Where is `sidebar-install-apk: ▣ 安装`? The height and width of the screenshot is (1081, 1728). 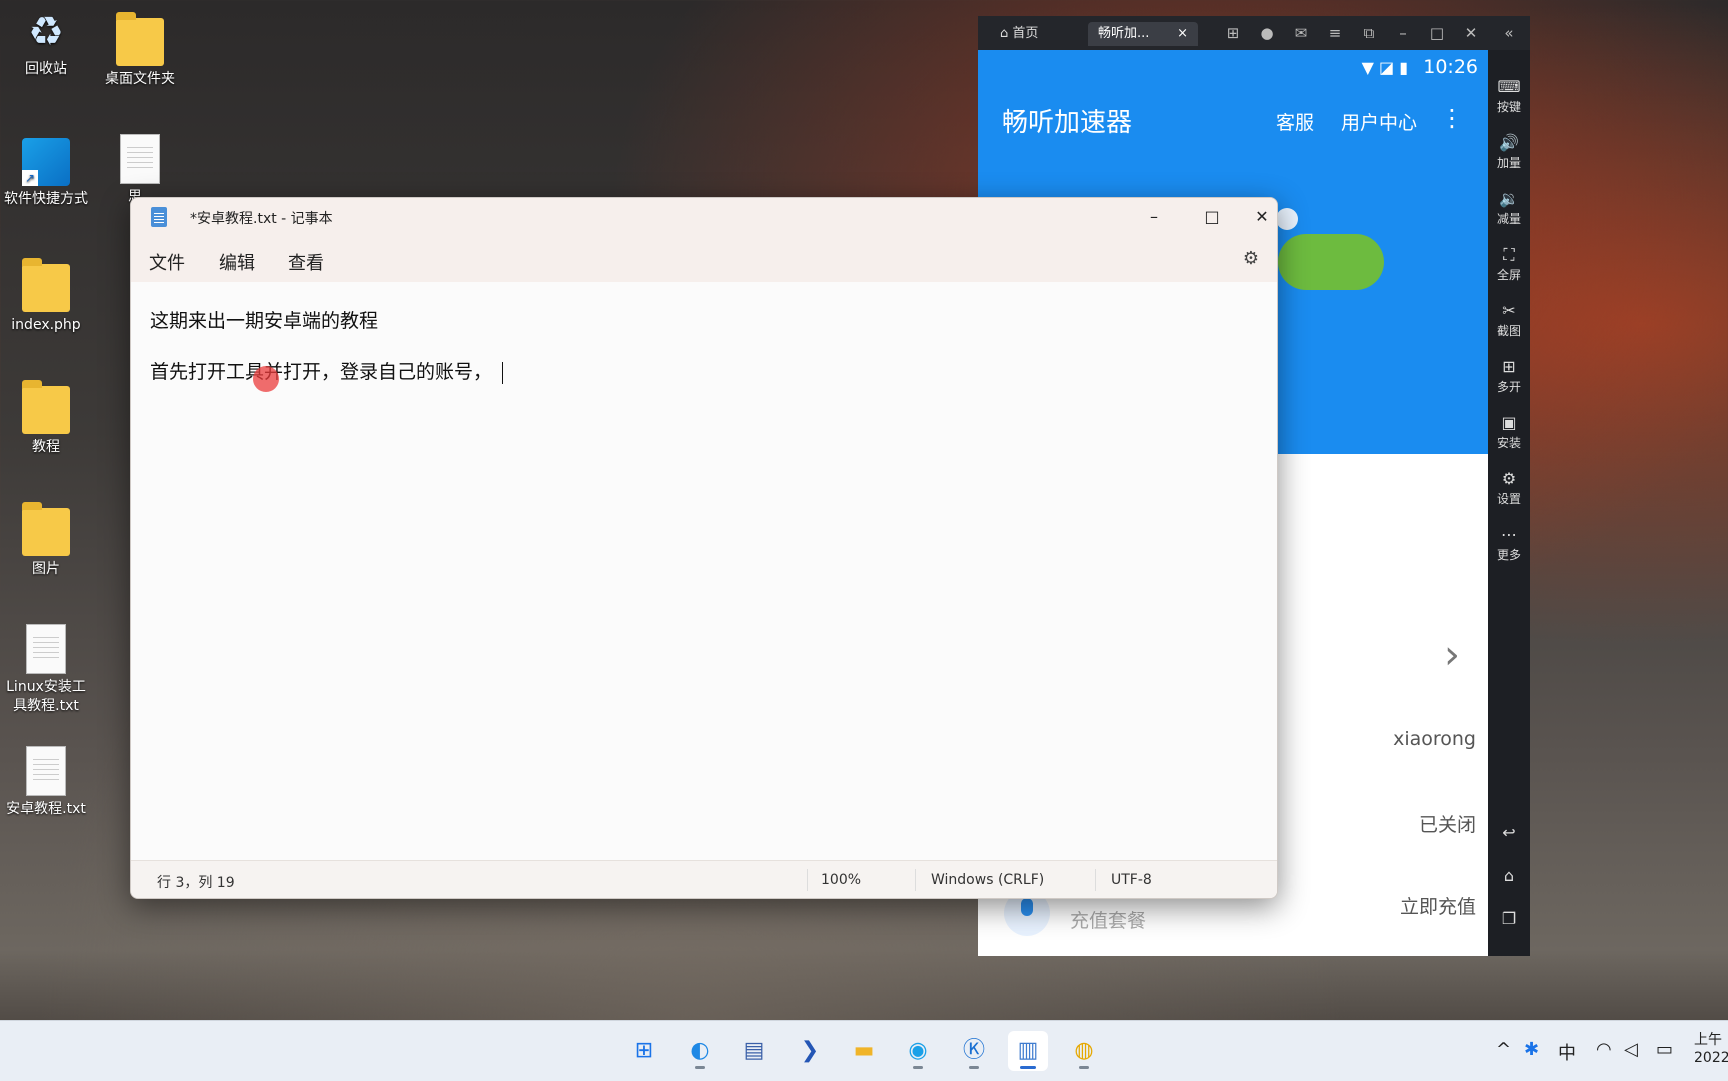 sidebar-install-apk: ▣ 安装 is located at coordinates (1509, 431).